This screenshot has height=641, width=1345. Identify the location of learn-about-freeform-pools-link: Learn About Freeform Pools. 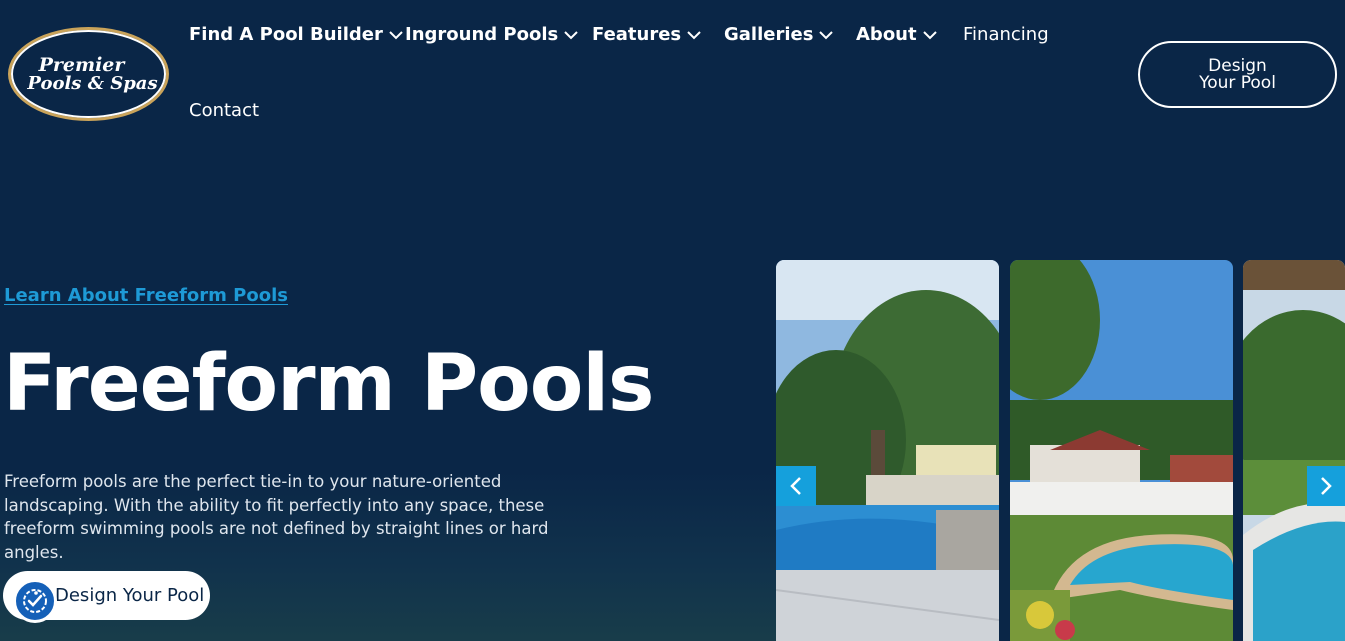
(146, 295).